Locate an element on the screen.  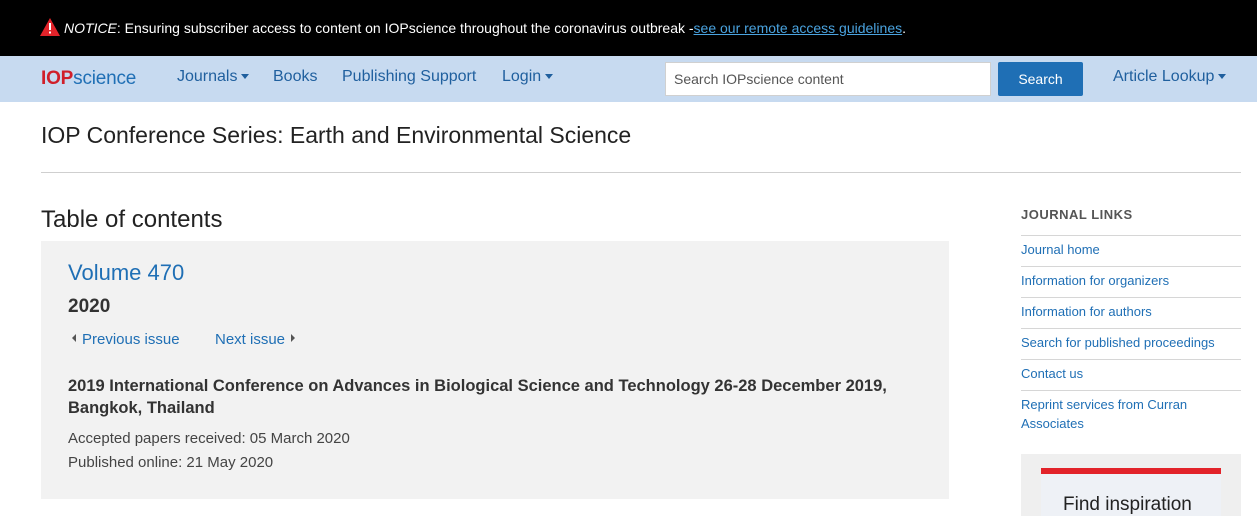
promo-accent-bar is located at coordinates (1131, 471).